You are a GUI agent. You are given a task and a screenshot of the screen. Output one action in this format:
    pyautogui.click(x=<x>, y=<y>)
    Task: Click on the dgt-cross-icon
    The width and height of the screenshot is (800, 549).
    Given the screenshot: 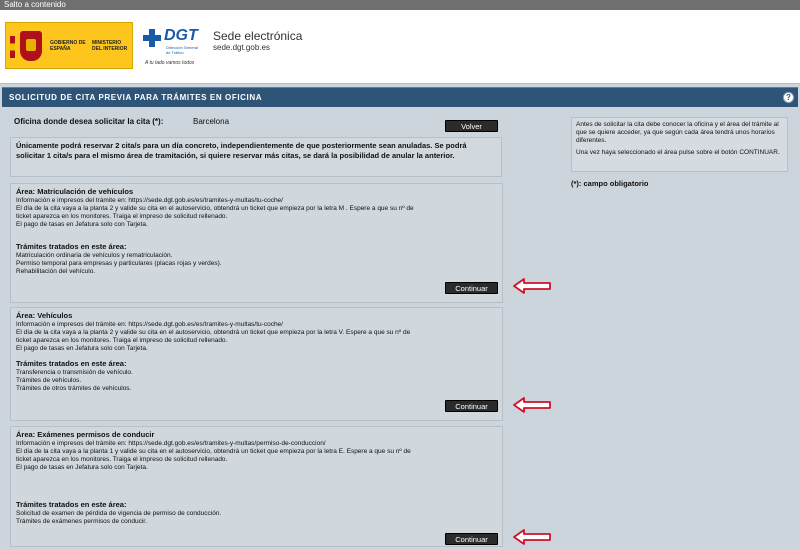 What is the action you would take?
    pyautogui.click(x=152, y=38)
    